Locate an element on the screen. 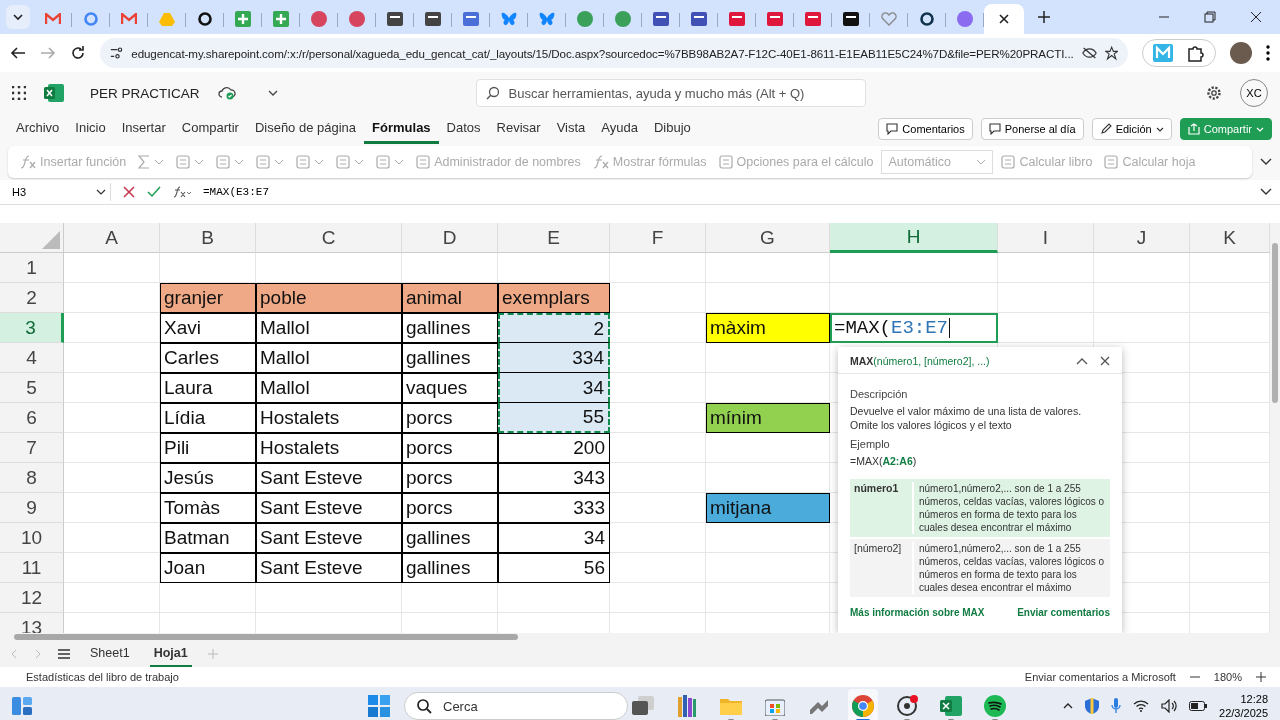 The height and width of the screenshot is (720, 1280). more-info-link: Más información sobre MAX is located at coordinates (917, 612).